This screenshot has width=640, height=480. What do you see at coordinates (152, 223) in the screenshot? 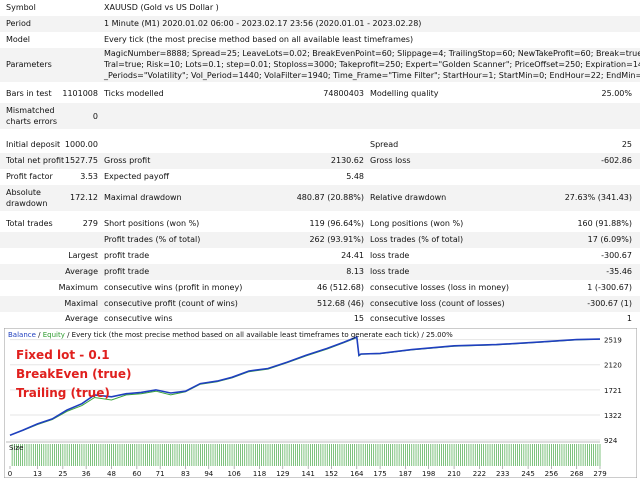
I see `short-positions-label: Short positions (won %)` at bounding box center [152, 223].